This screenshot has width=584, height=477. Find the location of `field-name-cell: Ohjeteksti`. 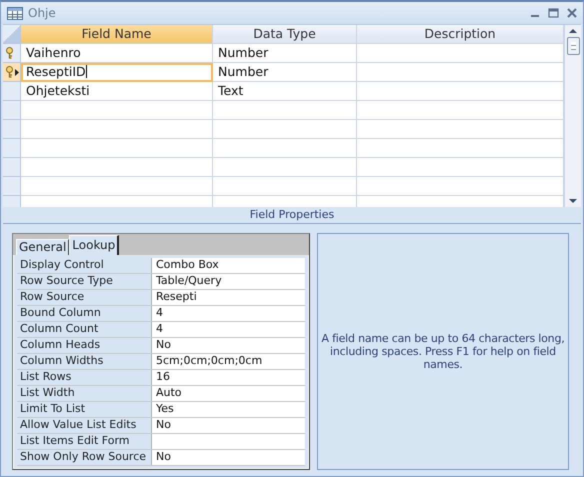

field-name-cell: Ohjeteksti is located at coordinates (117, 91).